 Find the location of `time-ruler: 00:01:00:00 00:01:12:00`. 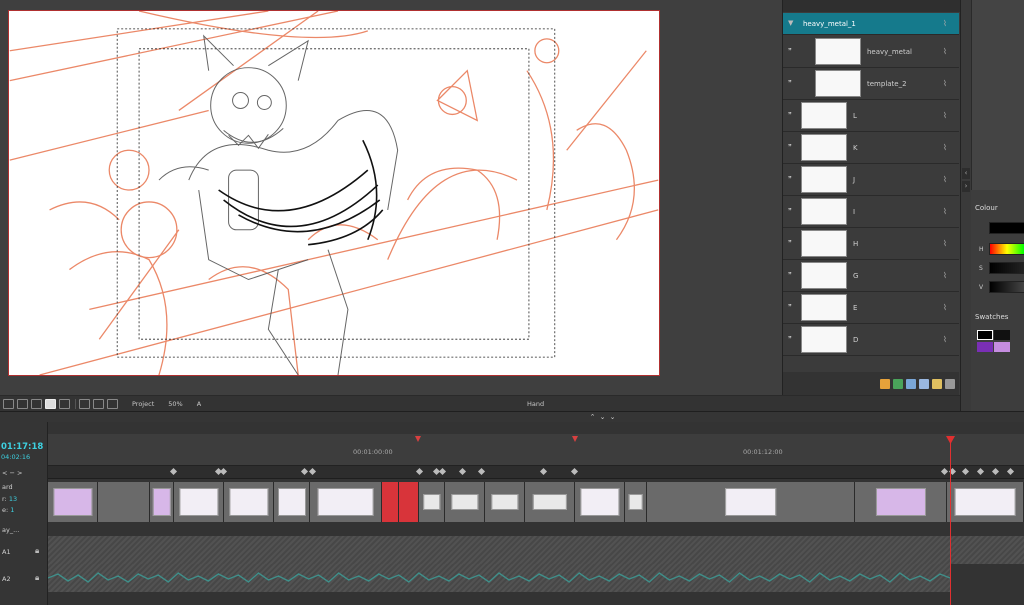

time-ruler: 00:01:00:00 00:01:12:00 is located at coordinates (536, 450).